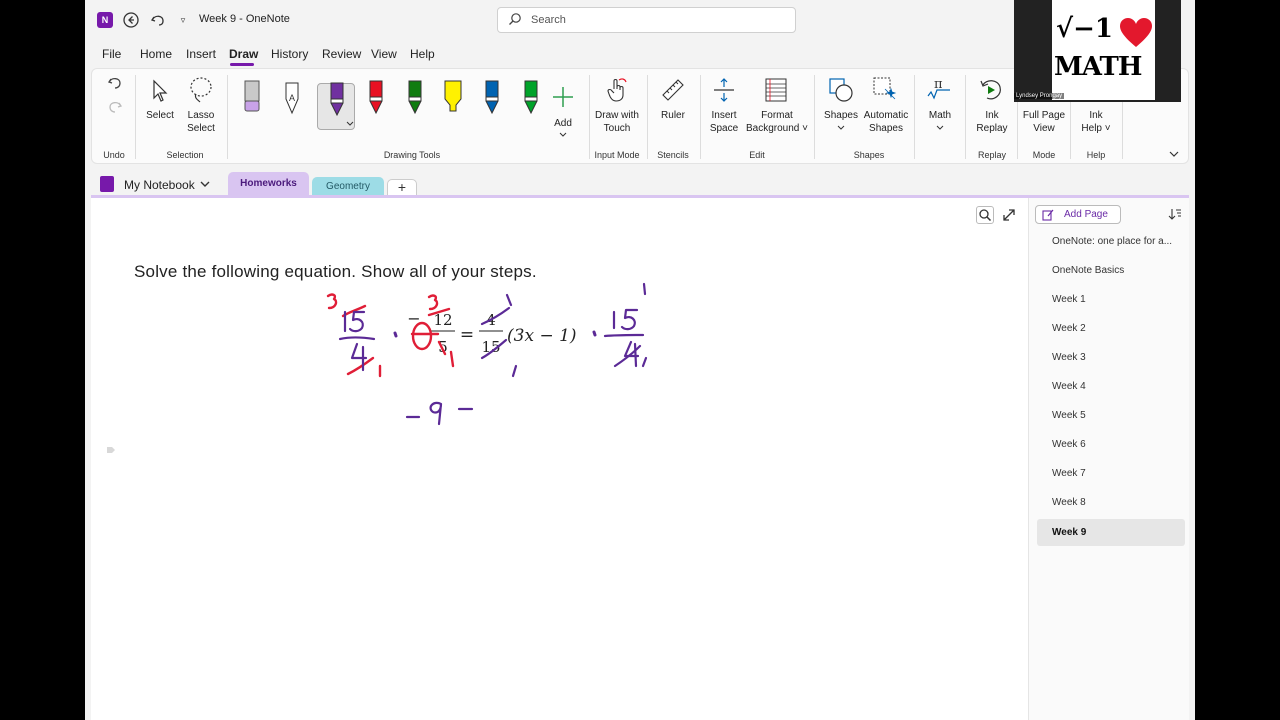 The image size is (1280, 720). Describe the element at coordinates (443, 347) in the screenshot. I see `fraction1-denominator: 5` at that location.